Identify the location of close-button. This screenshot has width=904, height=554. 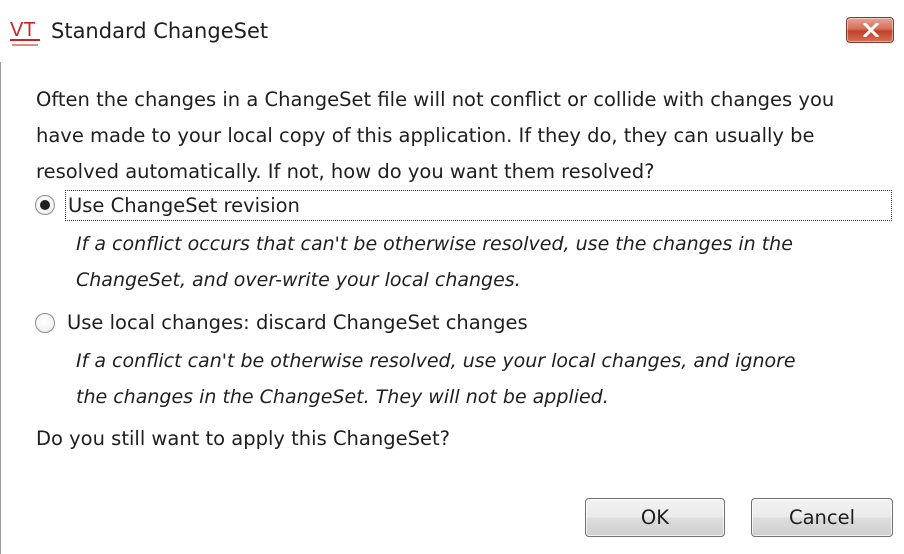
(870, 30).